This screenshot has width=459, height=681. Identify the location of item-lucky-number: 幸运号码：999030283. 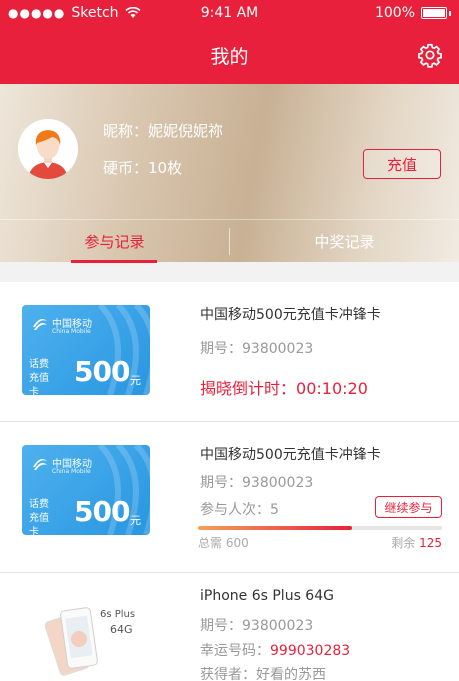
(275, 650).